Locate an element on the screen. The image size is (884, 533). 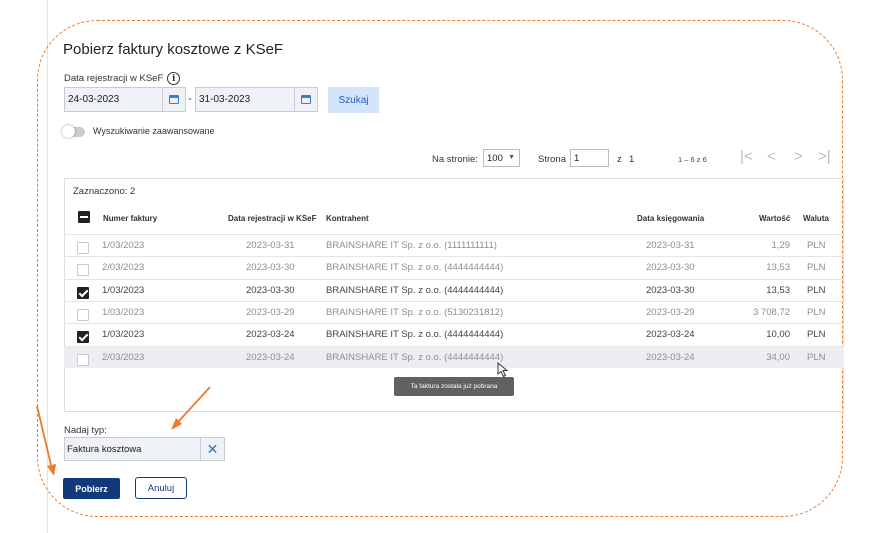
annotation-arrowhead-button is located at coordinates (51, 470).